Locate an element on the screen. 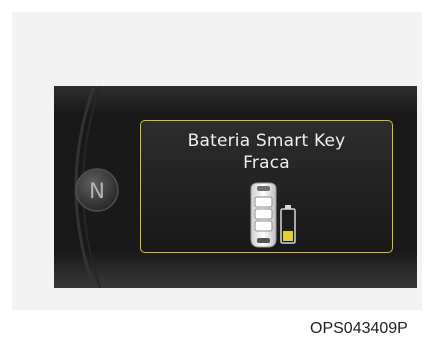 The height and width of the screenshot is (344, 435). warning-icons is located at coordinates (273, 215).